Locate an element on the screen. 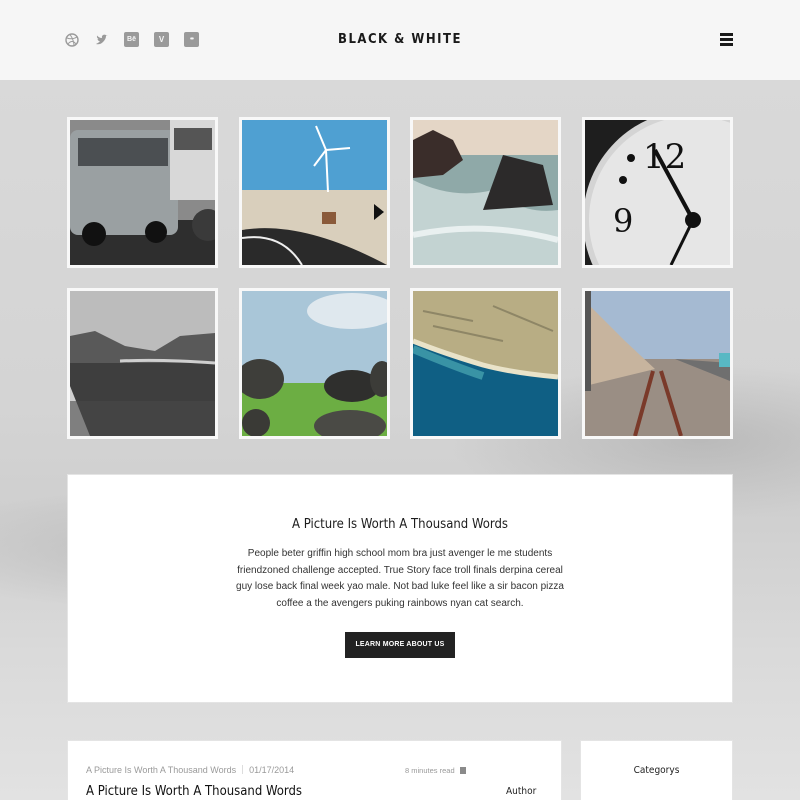 This screenshot has height=800, width=800. svg-text: 9 is located at coordinates (623, 221).